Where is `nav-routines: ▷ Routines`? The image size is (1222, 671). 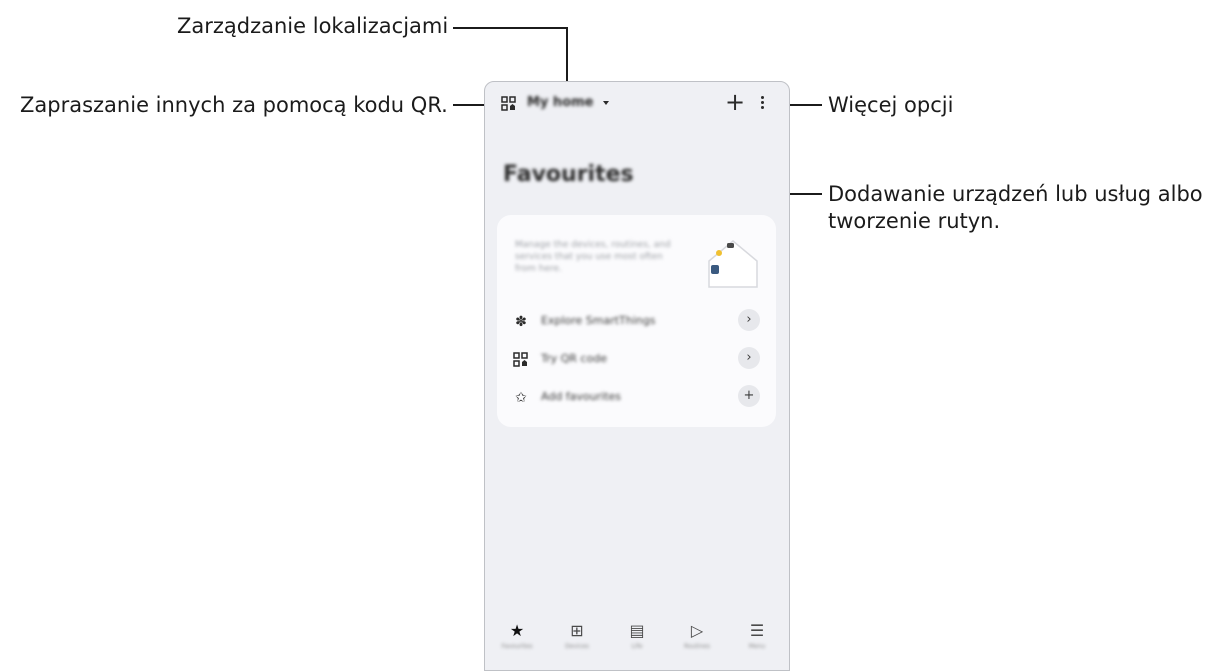
nav-routines: ▷ Routines is located at coordinates (697, 636).